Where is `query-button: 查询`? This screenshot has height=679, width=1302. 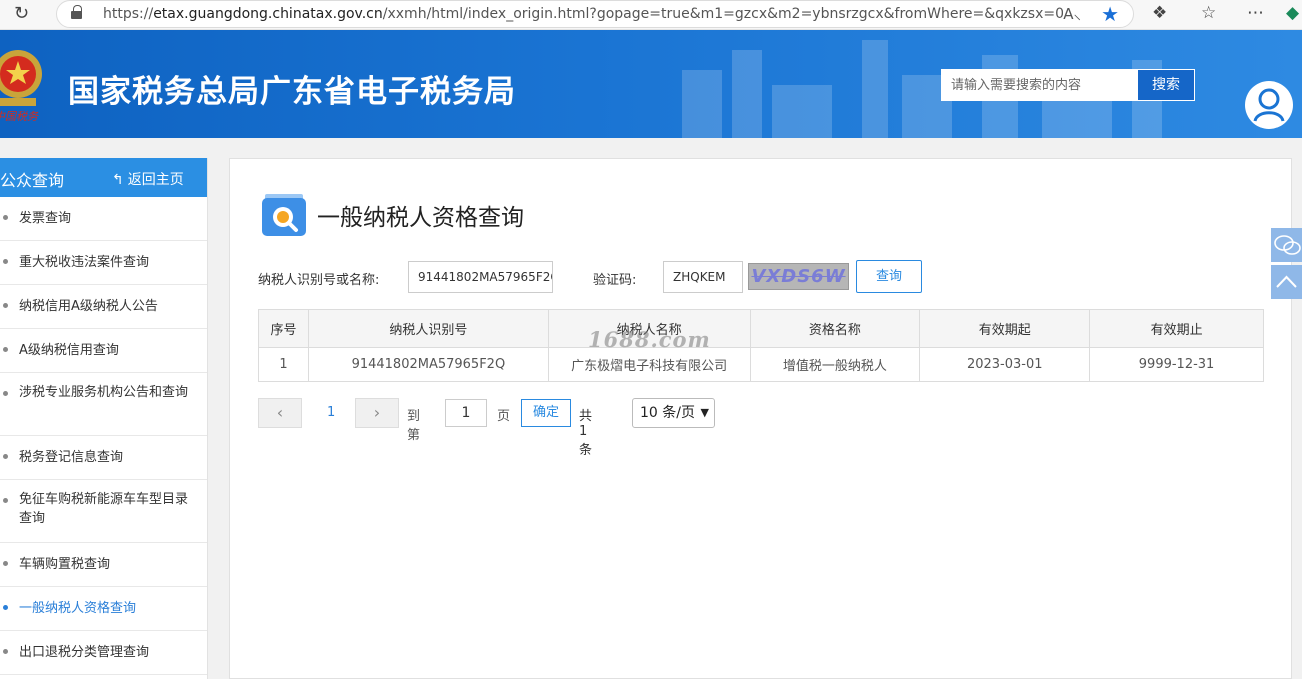 query-button: 查询 is located at coordinates (889, 276).